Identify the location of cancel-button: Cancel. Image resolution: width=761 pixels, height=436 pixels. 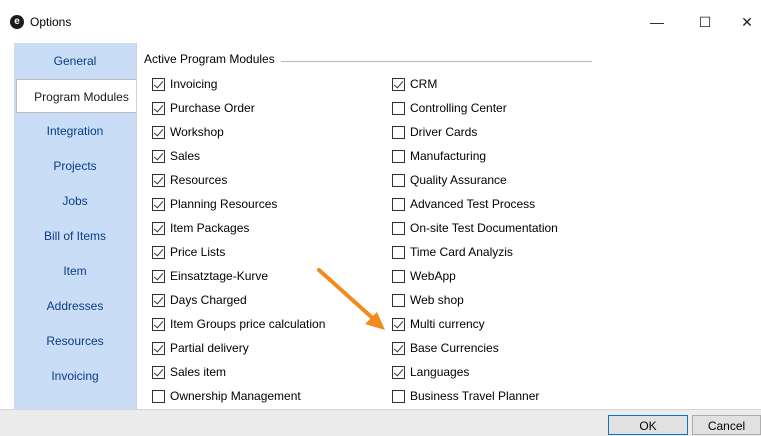
(726, 425).